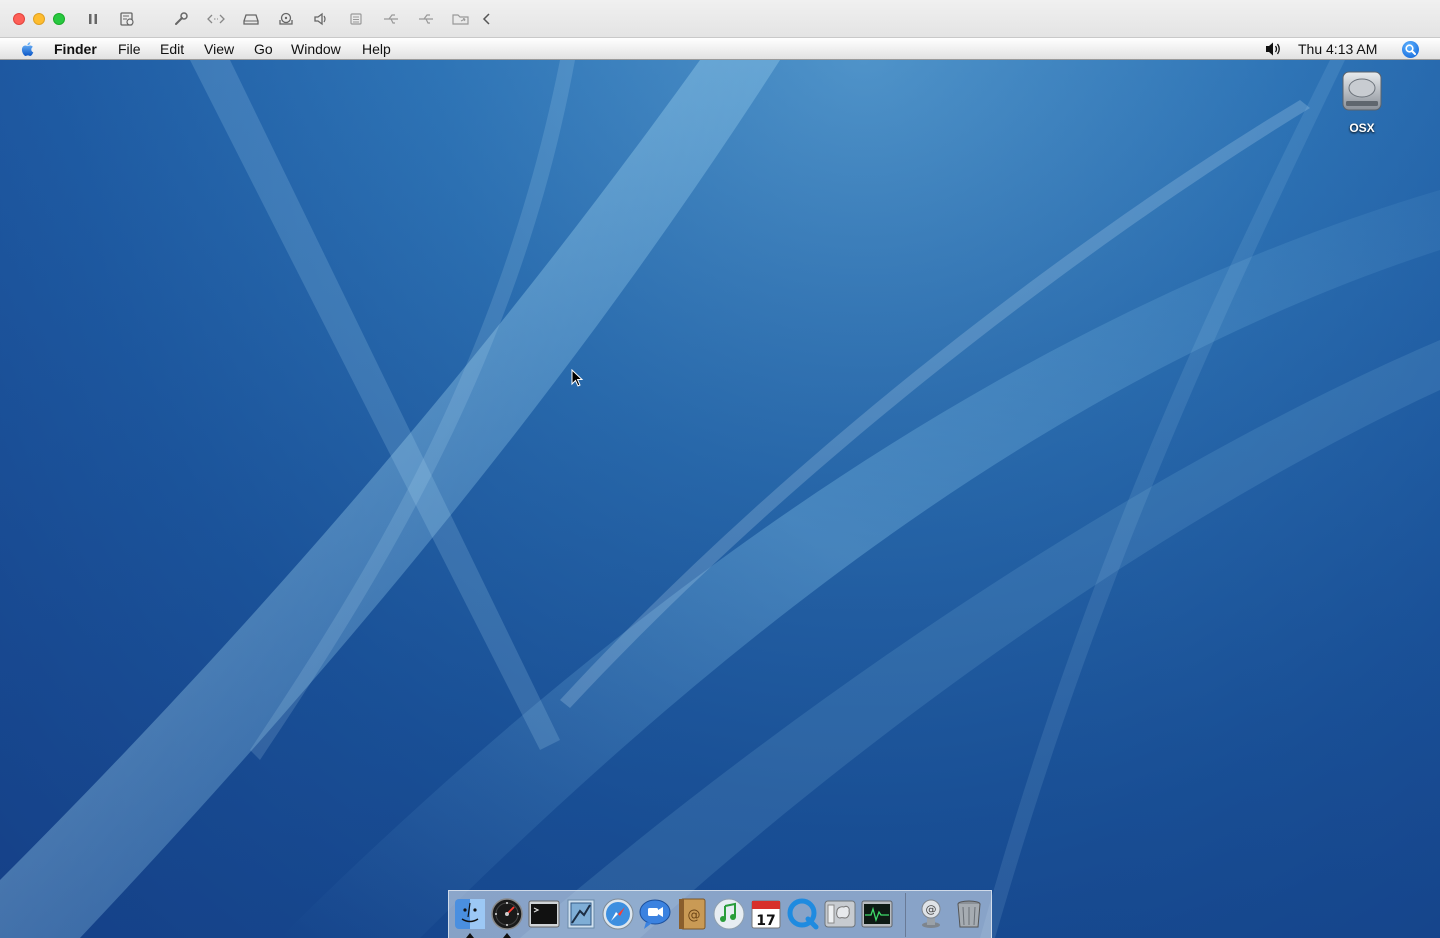 This screenshot has height=938, width=1440. Describe the element at coordinates (1362, 128) in the screenshot. I see `drive-label: OSX` at that location.